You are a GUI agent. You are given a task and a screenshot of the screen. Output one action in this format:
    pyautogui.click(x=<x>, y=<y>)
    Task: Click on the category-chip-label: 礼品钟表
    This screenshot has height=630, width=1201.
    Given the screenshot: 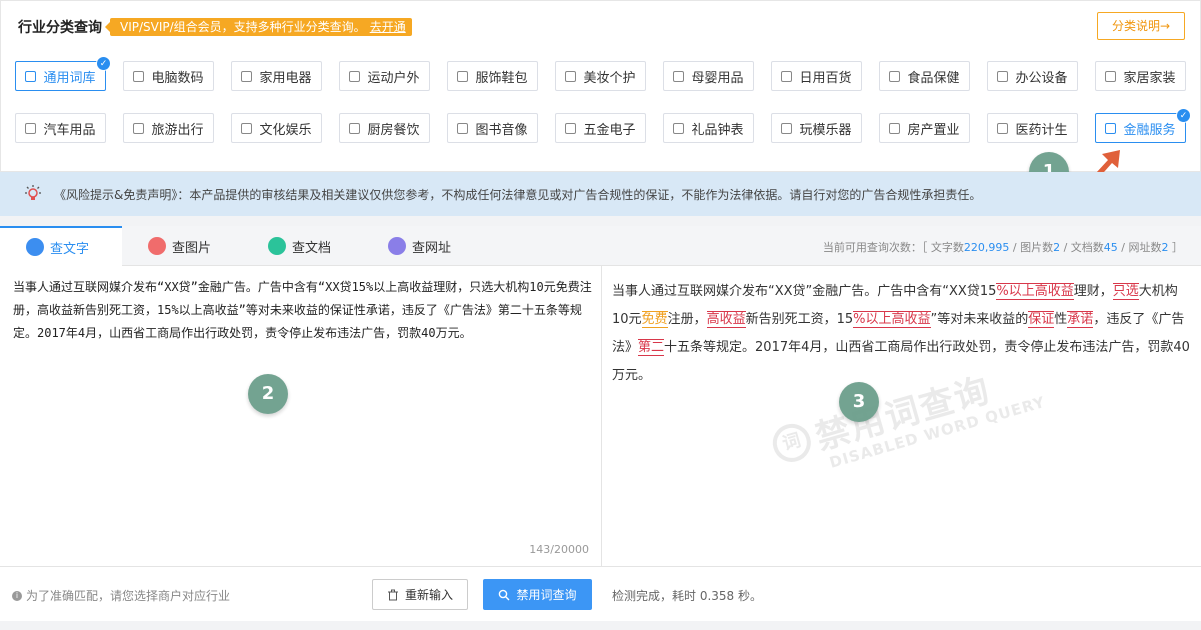 What is the action you would take?
    pyautogui.click(x=717, y=130)
    